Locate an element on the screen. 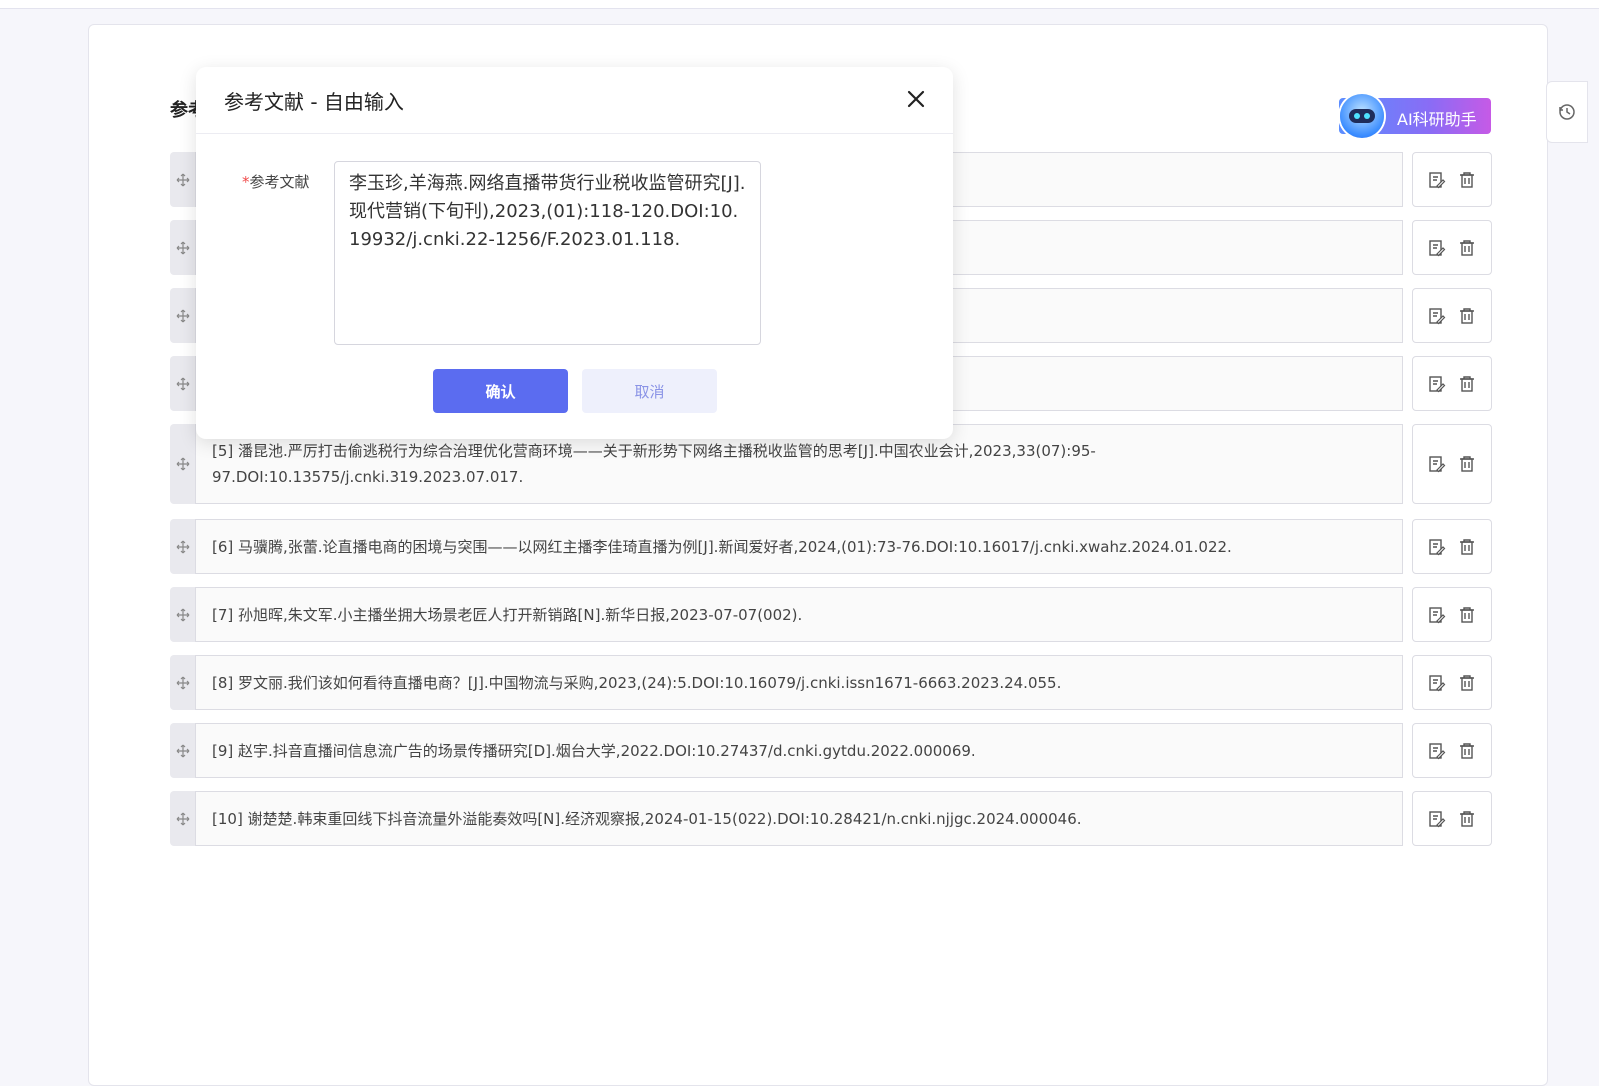 The width and height of the screenshot is (1599, 1086). dialog-header: 参考文献 - 自由输入 is located at coordinates (574, 100).